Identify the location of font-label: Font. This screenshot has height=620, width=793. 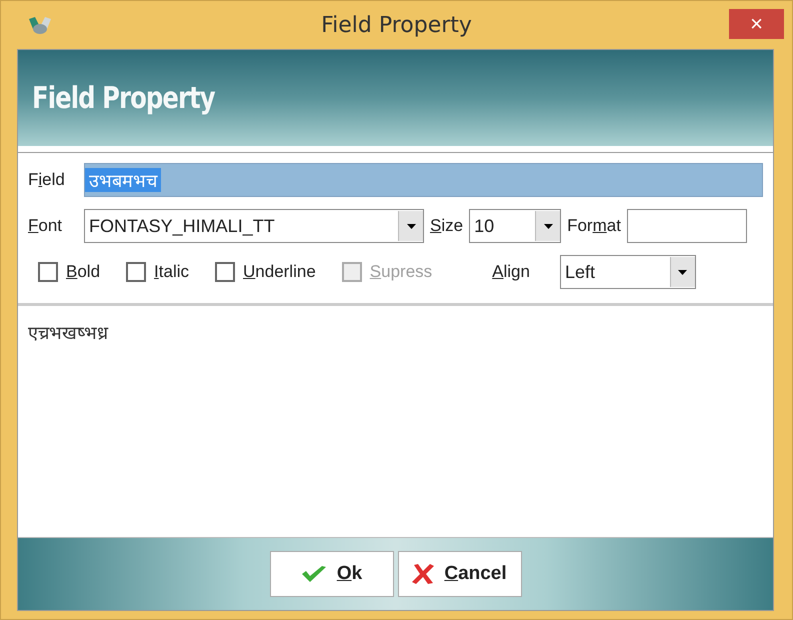
(46, 226).